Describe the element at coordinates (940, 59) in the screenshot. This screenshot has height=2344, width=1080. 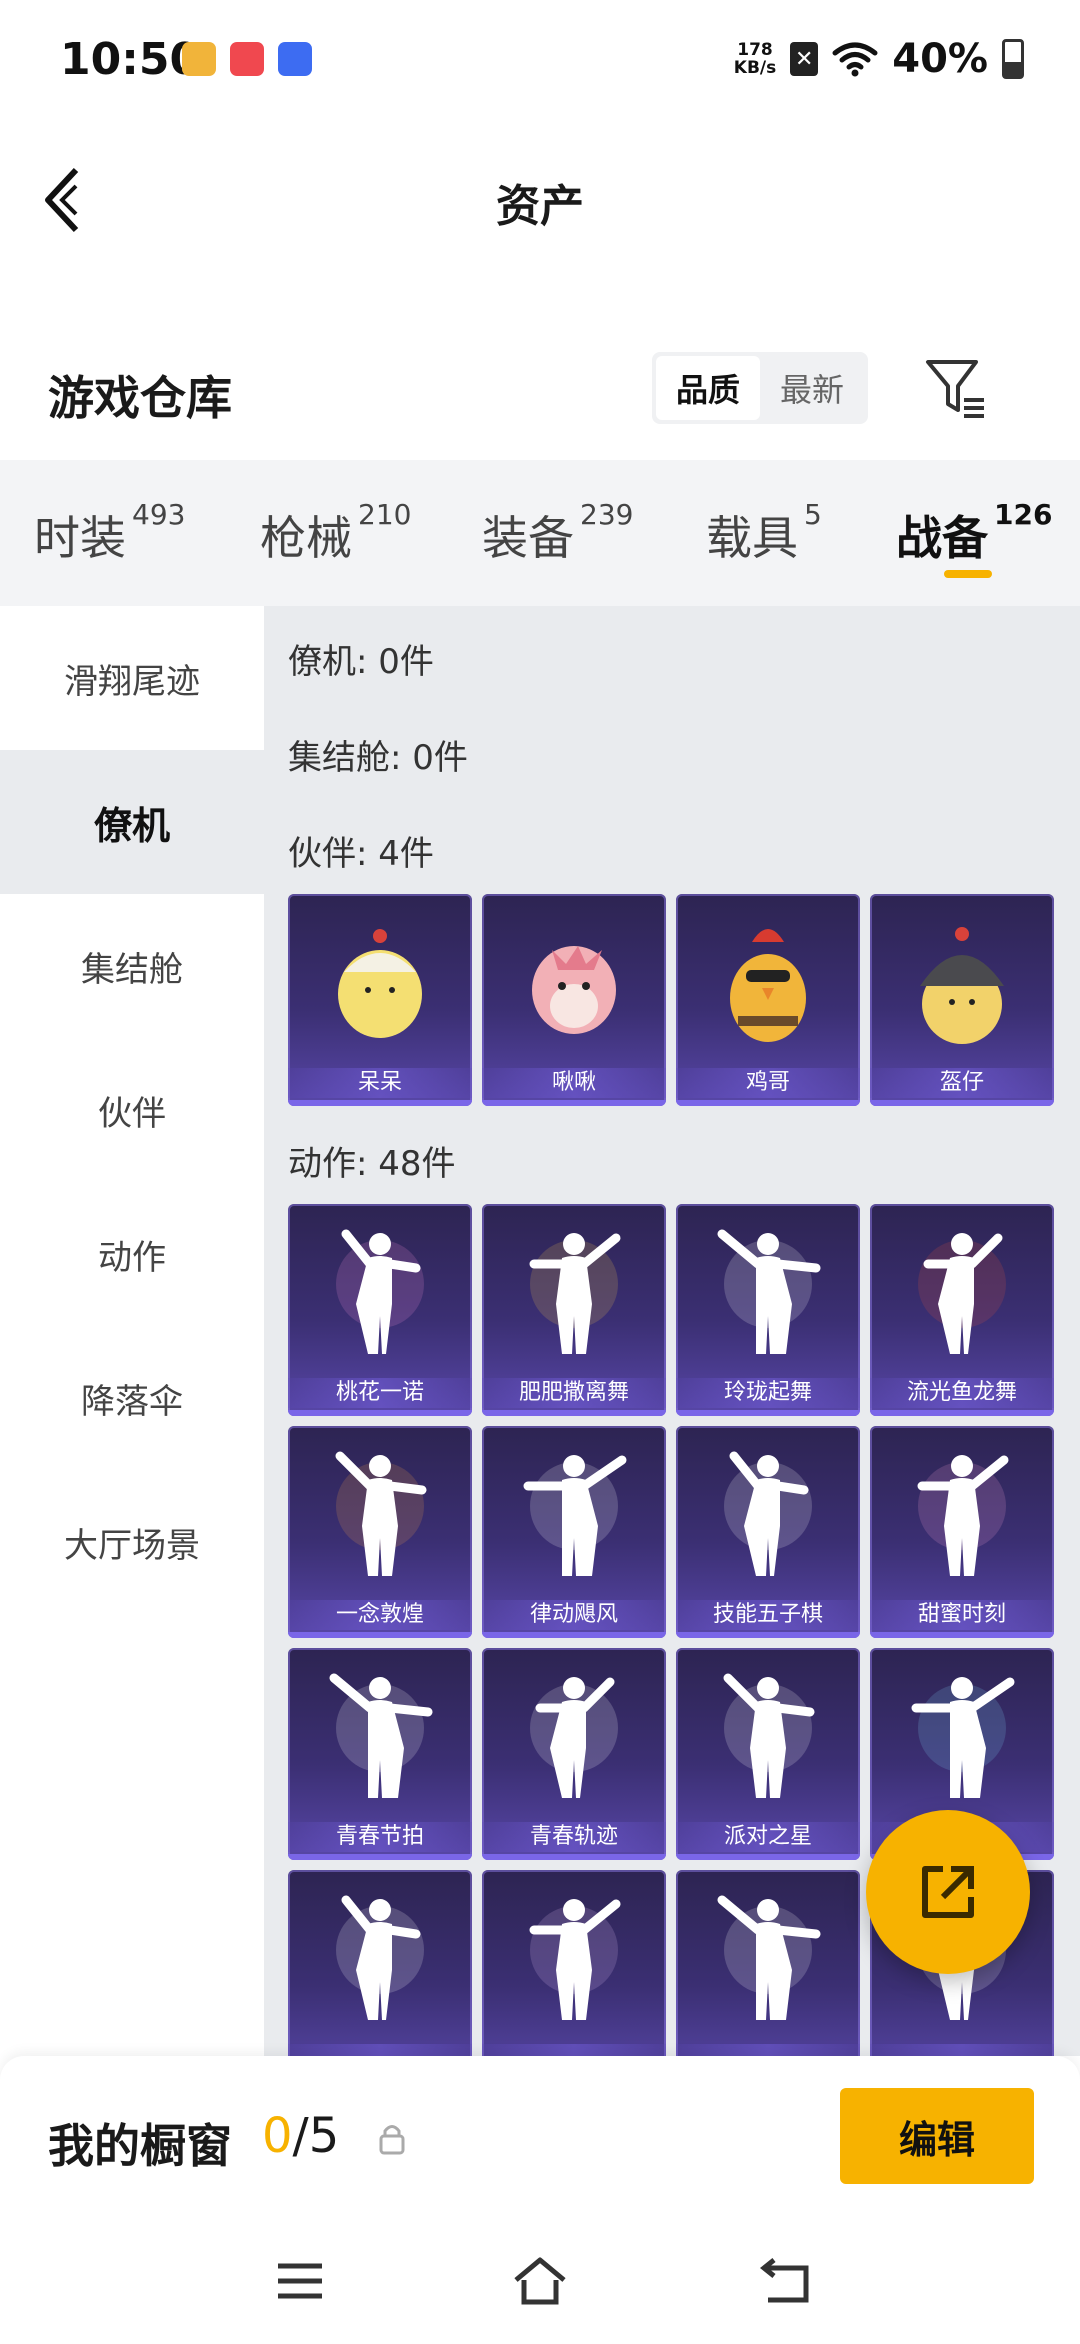
I see `battery-percentage: 40%` at that location.